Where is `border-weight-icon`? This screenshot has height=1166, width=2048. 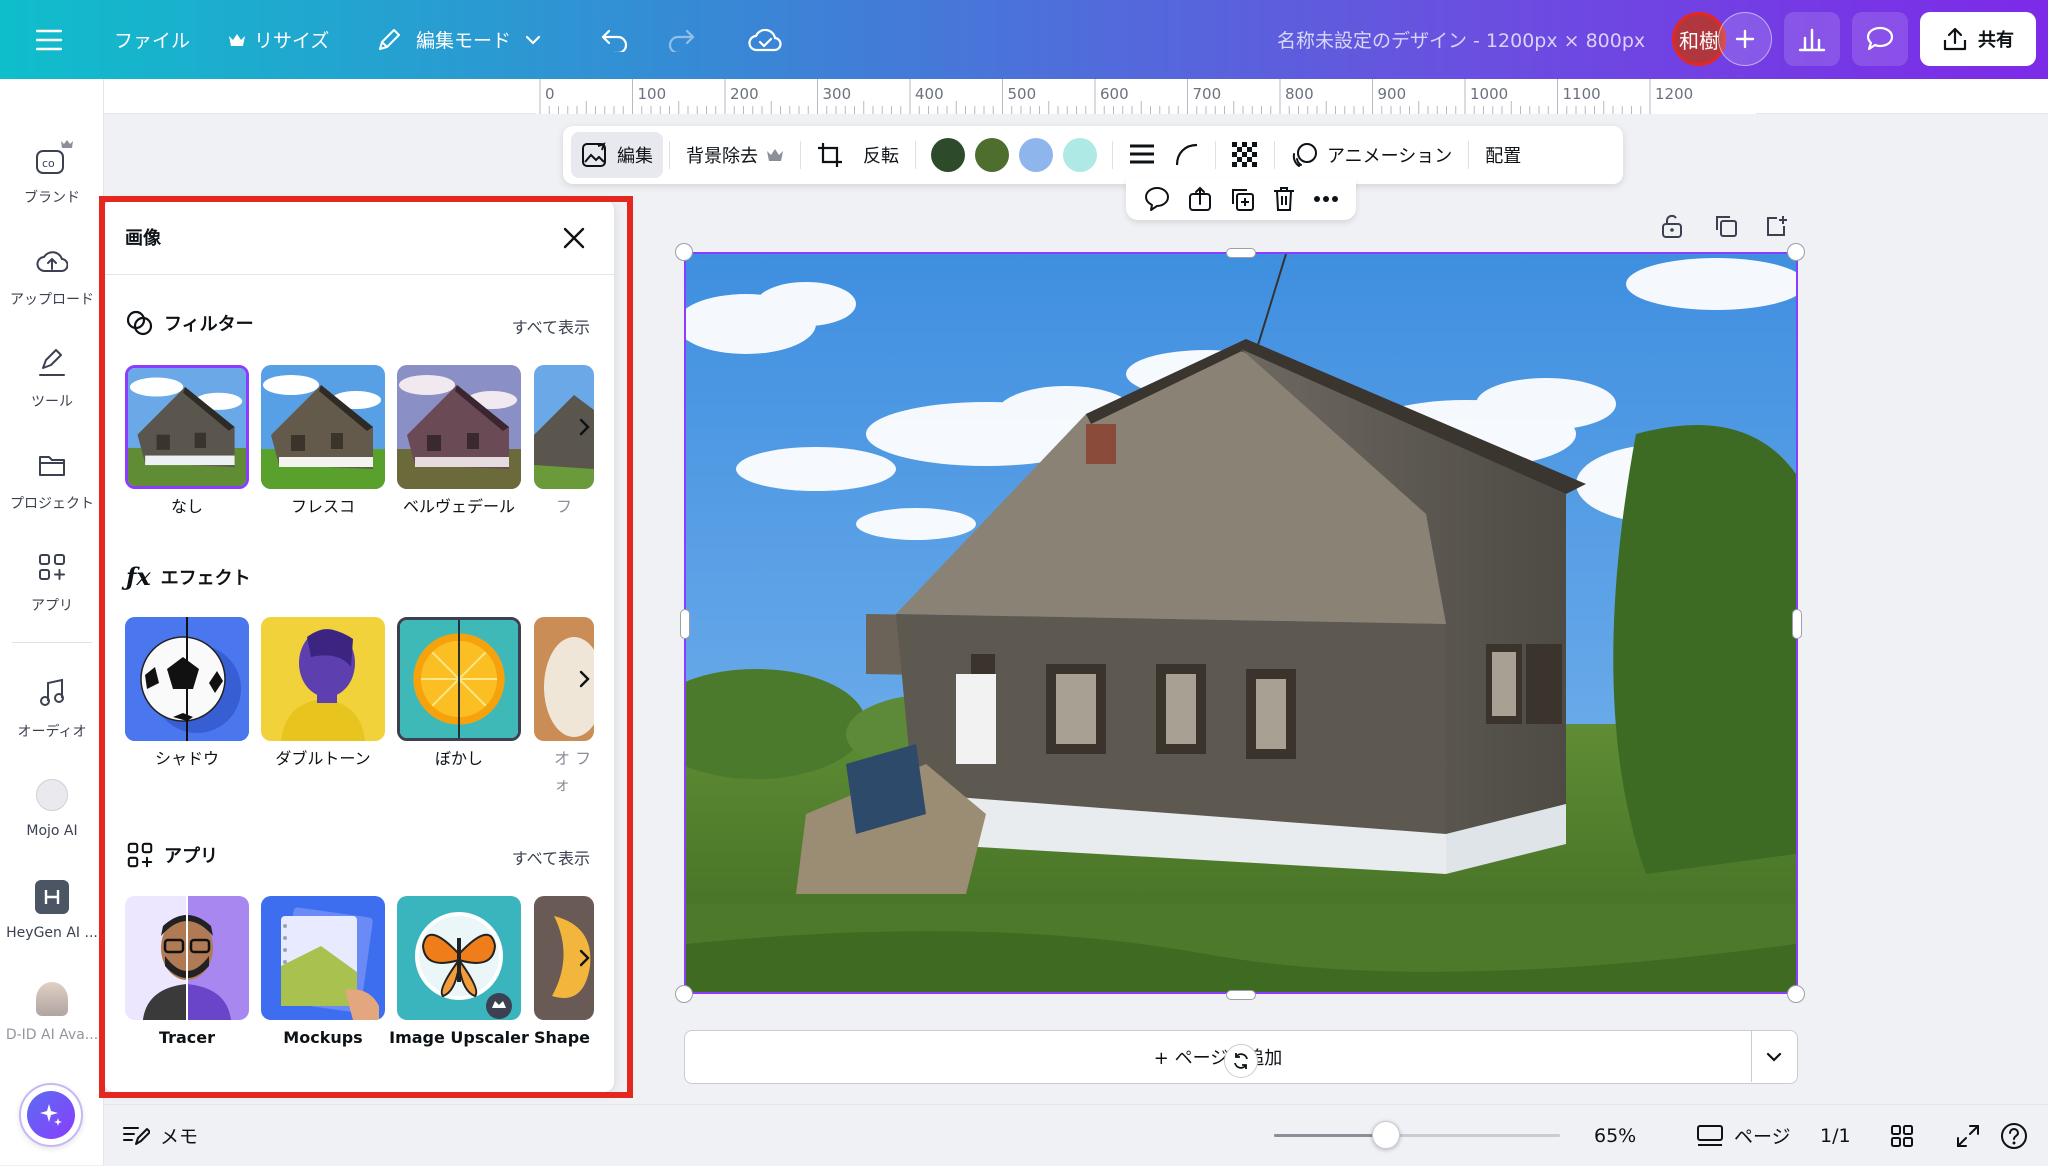
border-weight-icon is located at coordinates (1142, 154).